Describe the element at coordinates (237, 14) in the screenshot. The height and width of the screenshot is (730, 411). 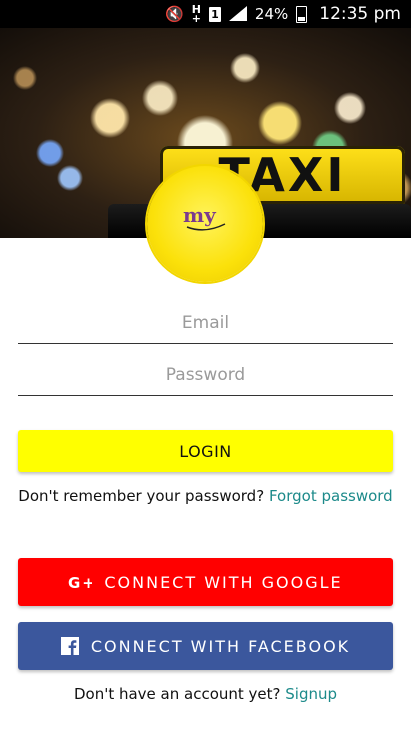
I see `signal-icon` at that location.